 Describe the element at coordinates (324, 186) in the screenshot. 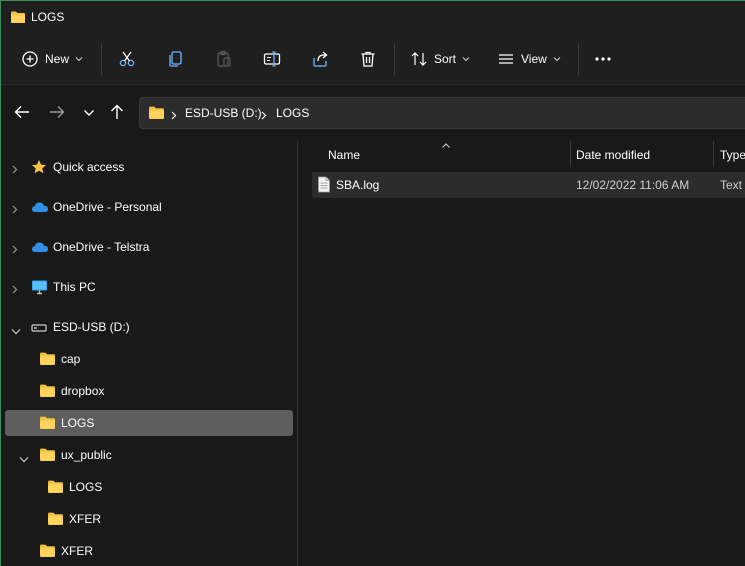

I see `text-file-icon` at that location.